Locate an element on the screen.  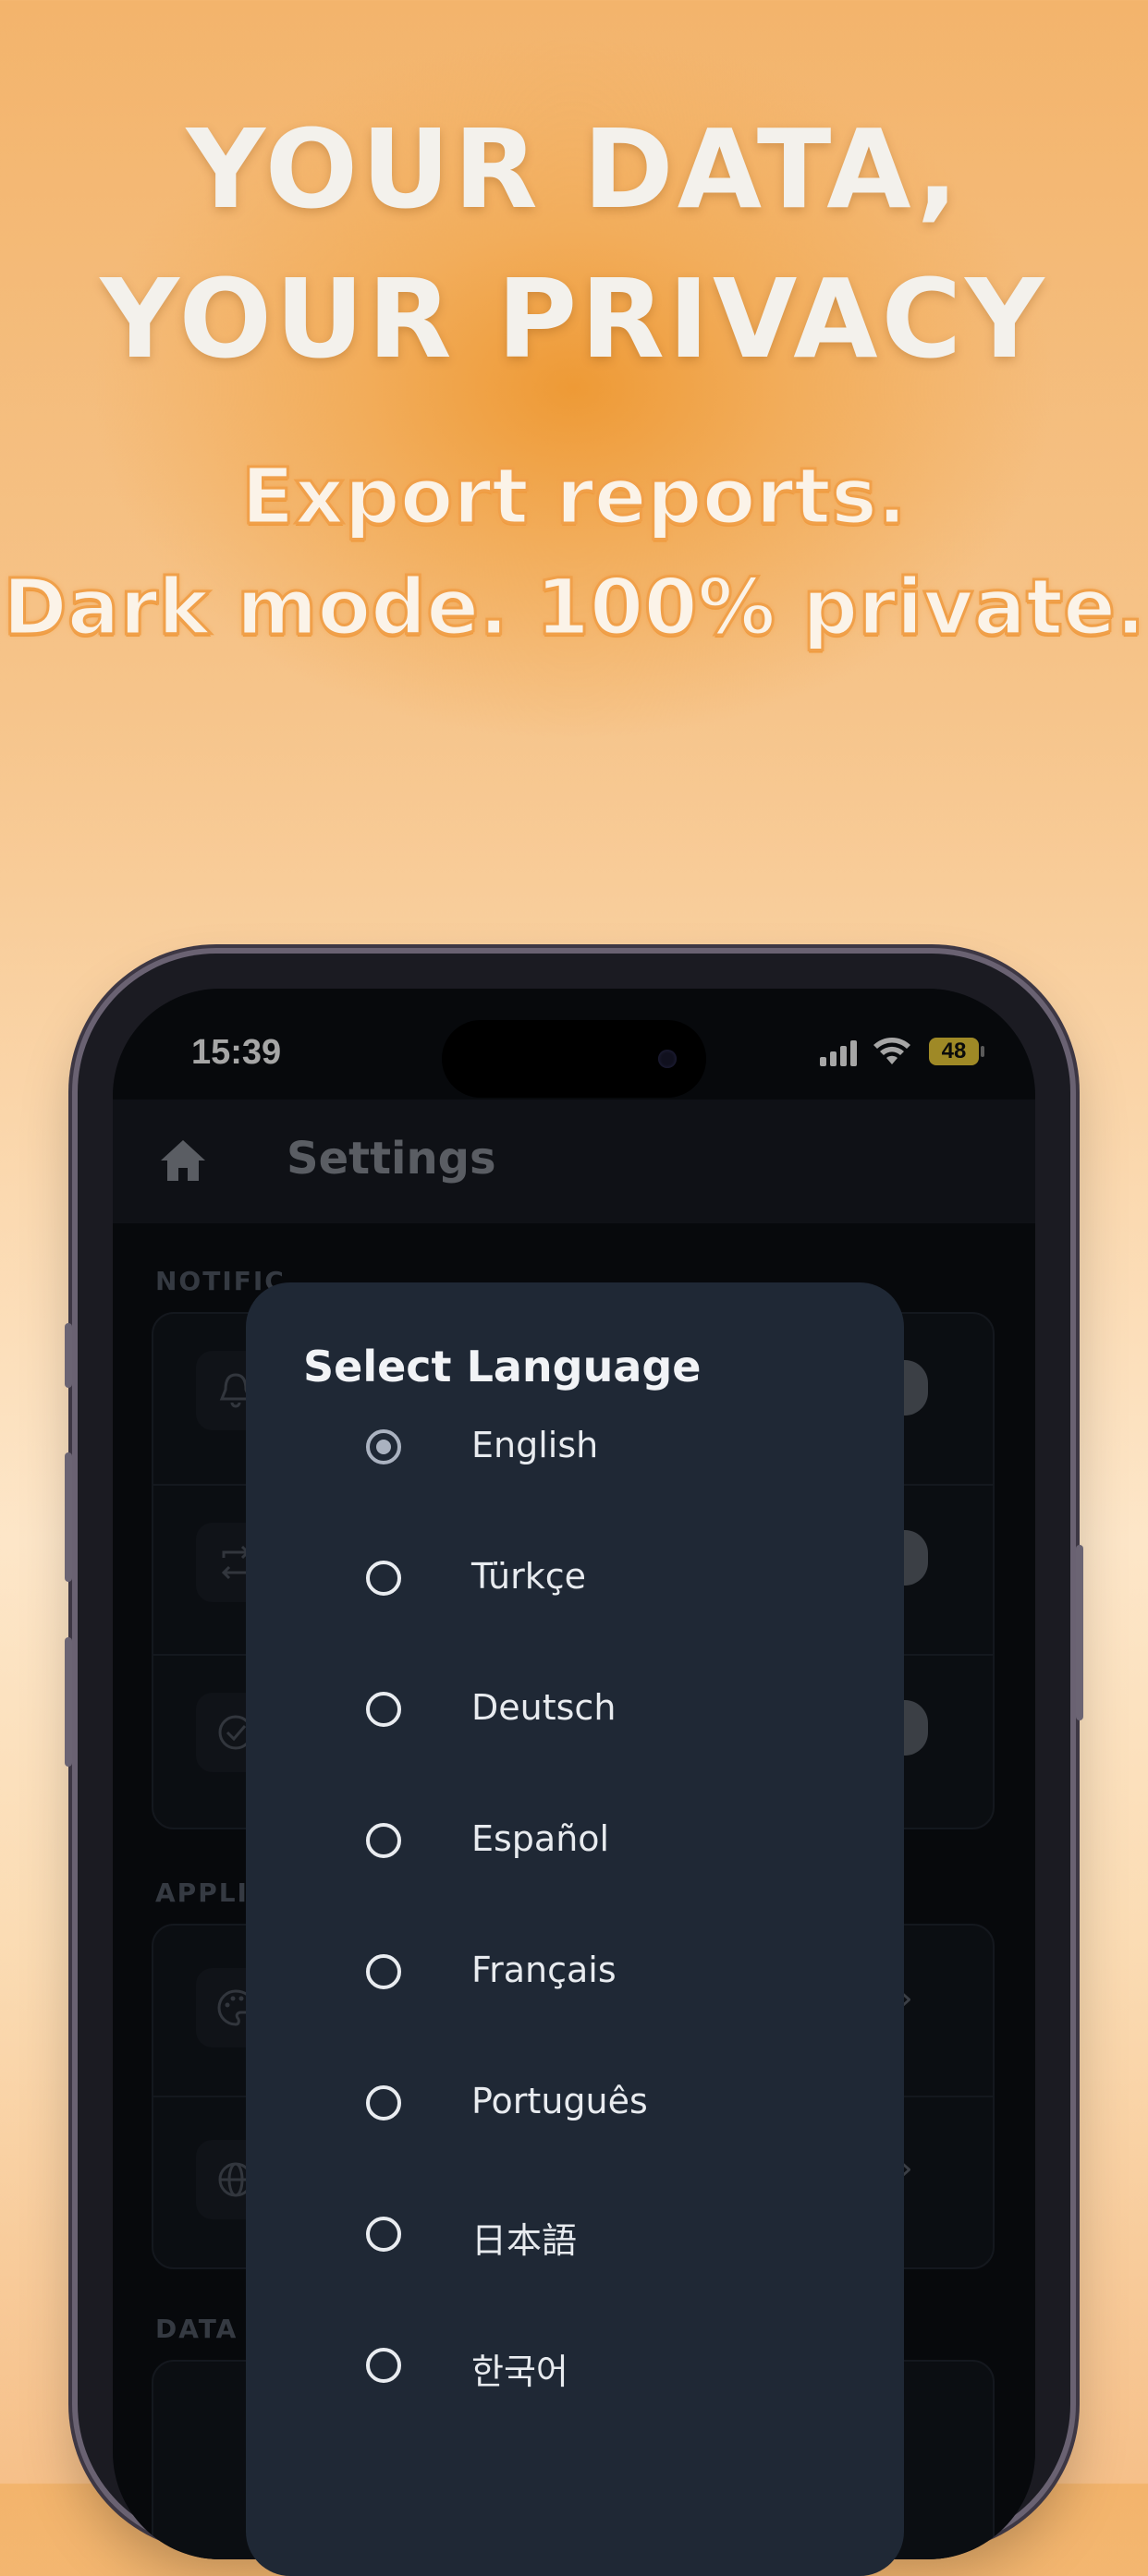
phone-power-button is located at coordinates (1080, 1632).